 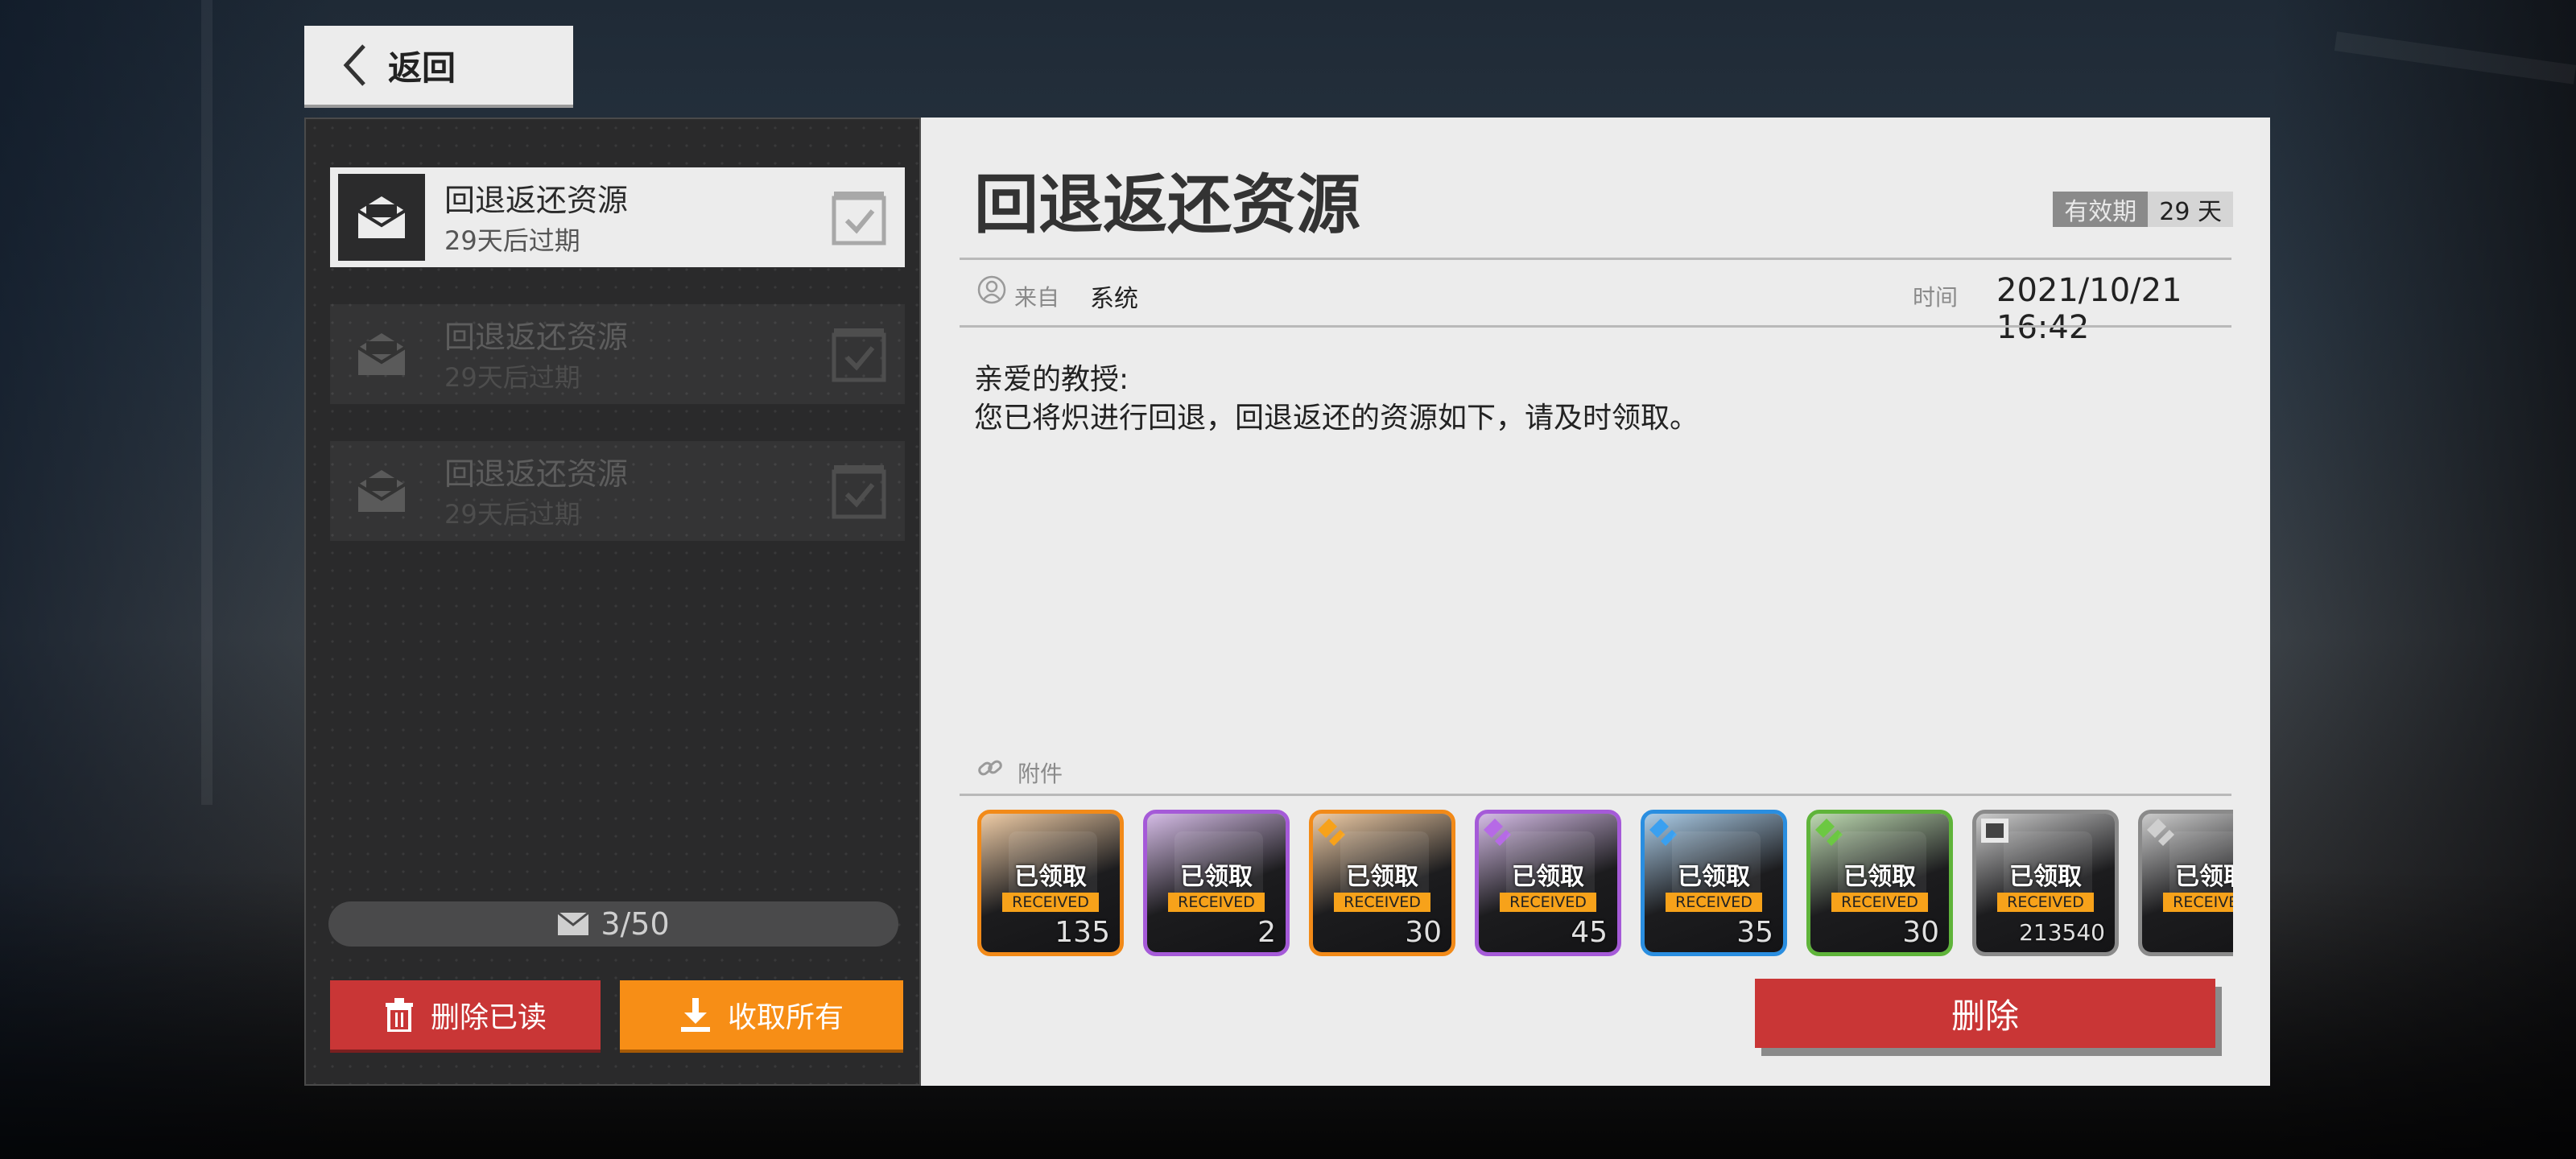 I want to click on mail-count-bar: 3/50, so click(x=613, y=924).